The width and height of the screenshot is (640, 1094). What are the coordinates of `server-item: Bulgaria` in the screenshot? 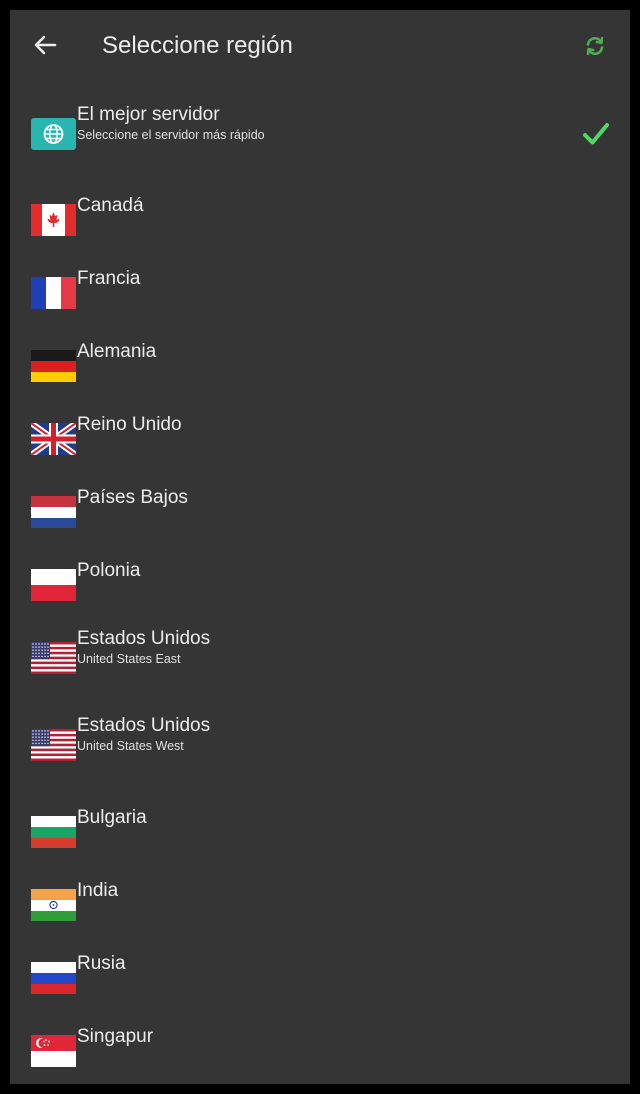 It's located at (320, 832).